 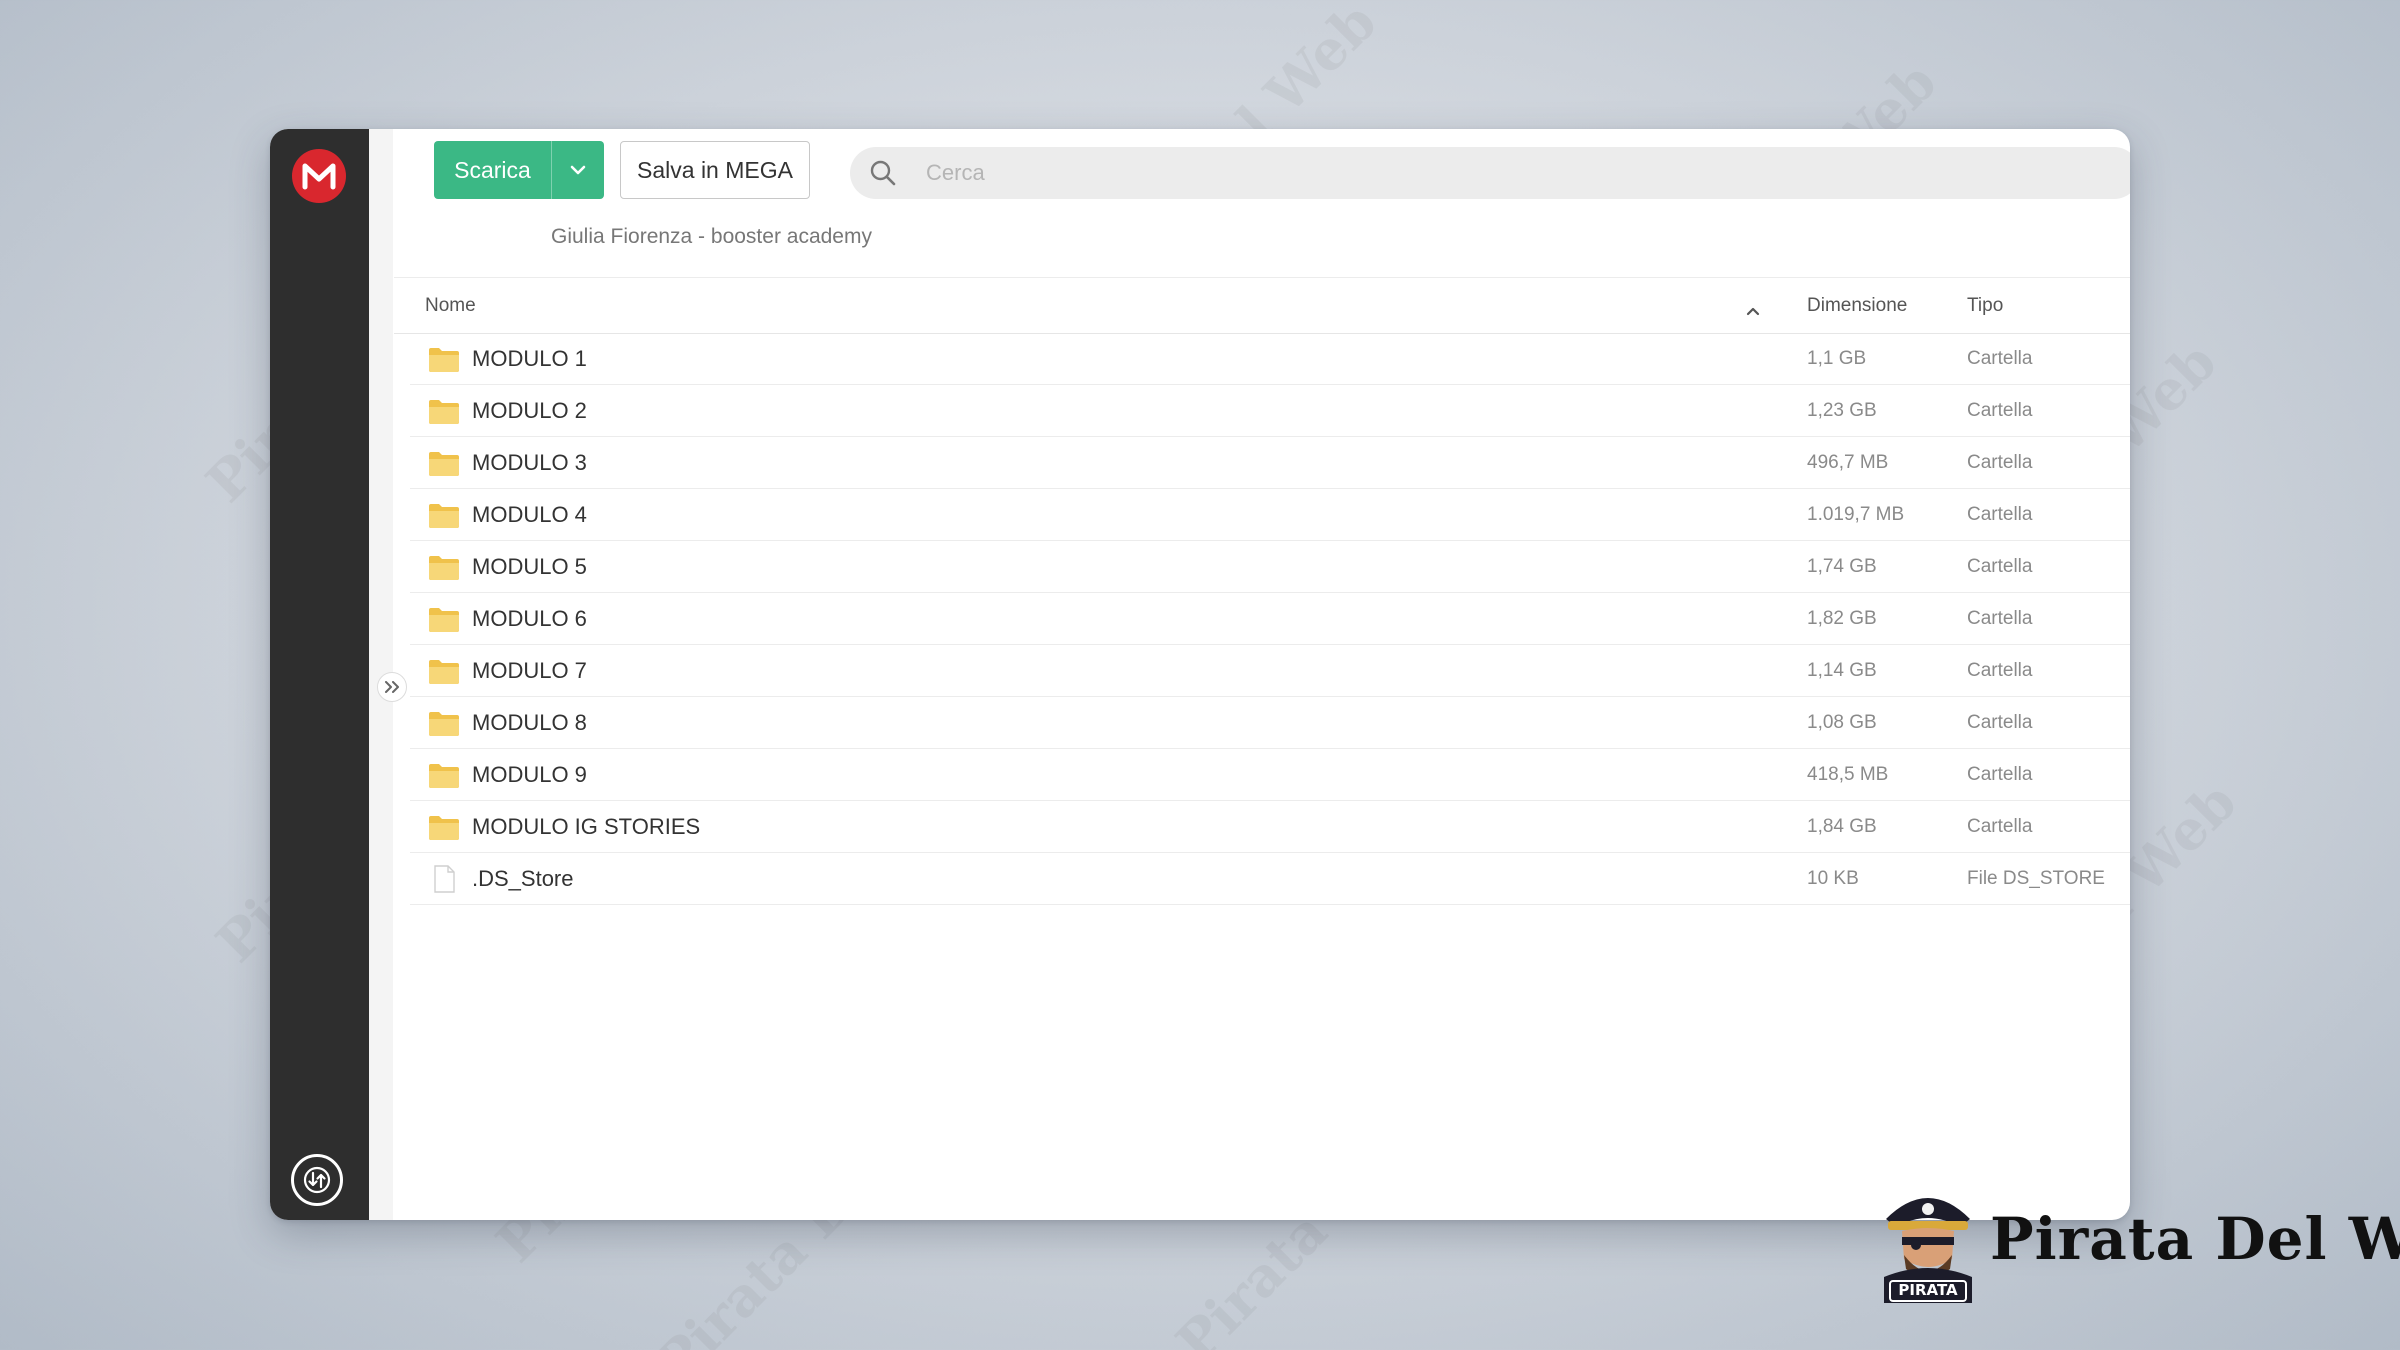 I want to click on row-size: 10 KB, so click(x=1833, y=878).